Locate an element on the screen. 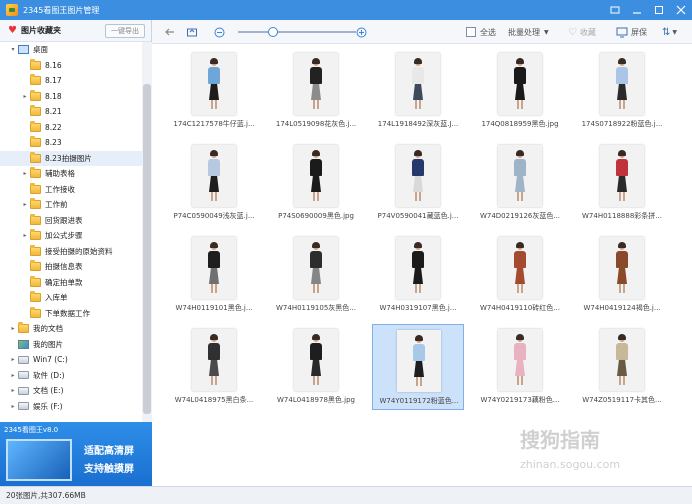 This screenshot has width=692, height=504. sort-button: ⇅ ▼ is located at coordinates (669, 32).